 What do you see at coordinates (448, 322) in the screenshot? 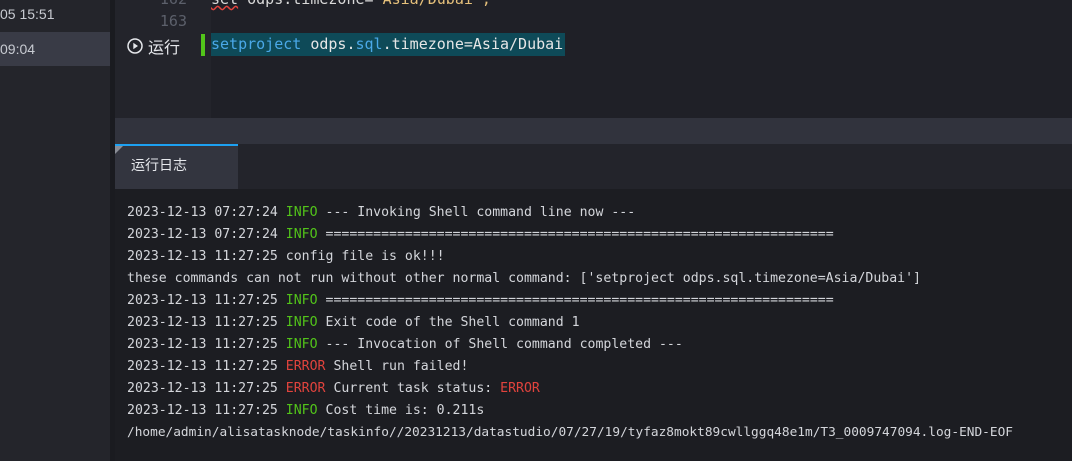
I see `log-message: Exit code of the Shell command 1` at bounding box center [448, 322].